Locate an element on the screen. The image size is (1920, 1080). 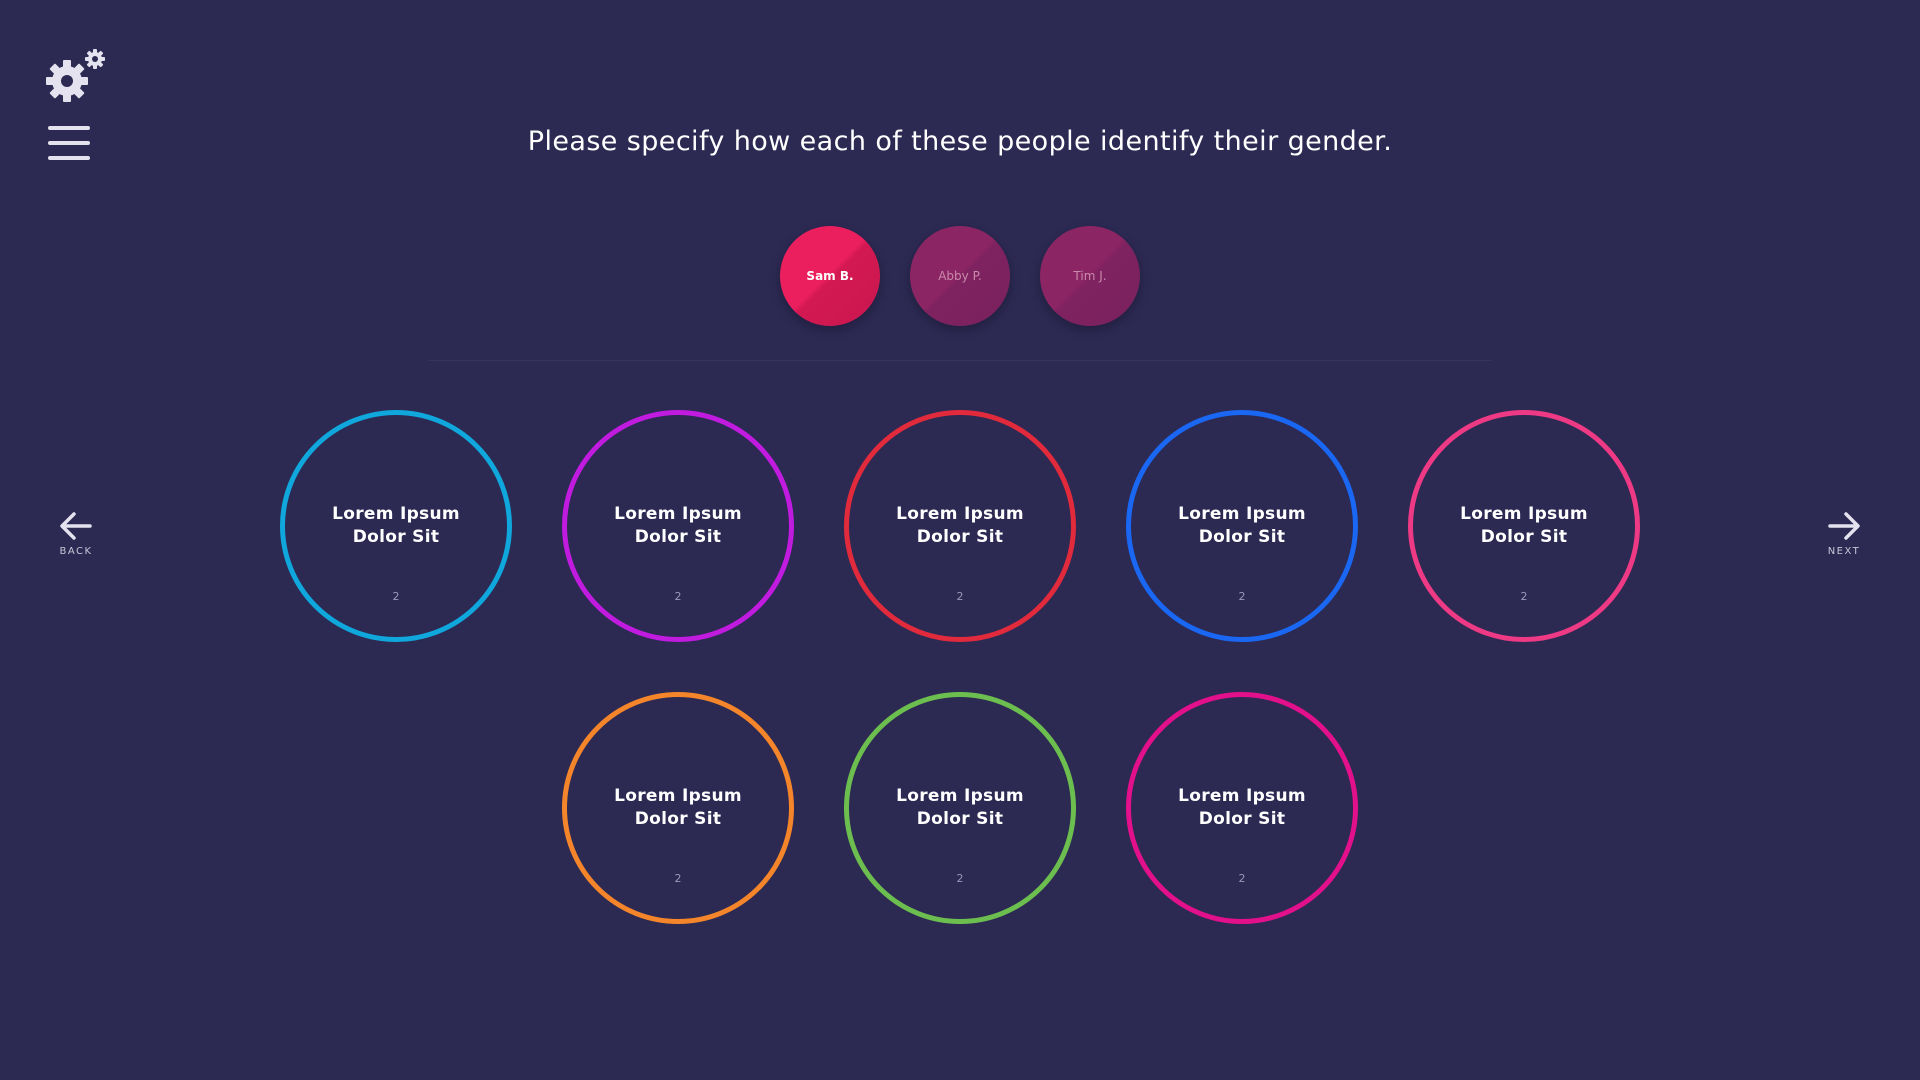
person-name: Sam B. is located at coordinates (830, 276).